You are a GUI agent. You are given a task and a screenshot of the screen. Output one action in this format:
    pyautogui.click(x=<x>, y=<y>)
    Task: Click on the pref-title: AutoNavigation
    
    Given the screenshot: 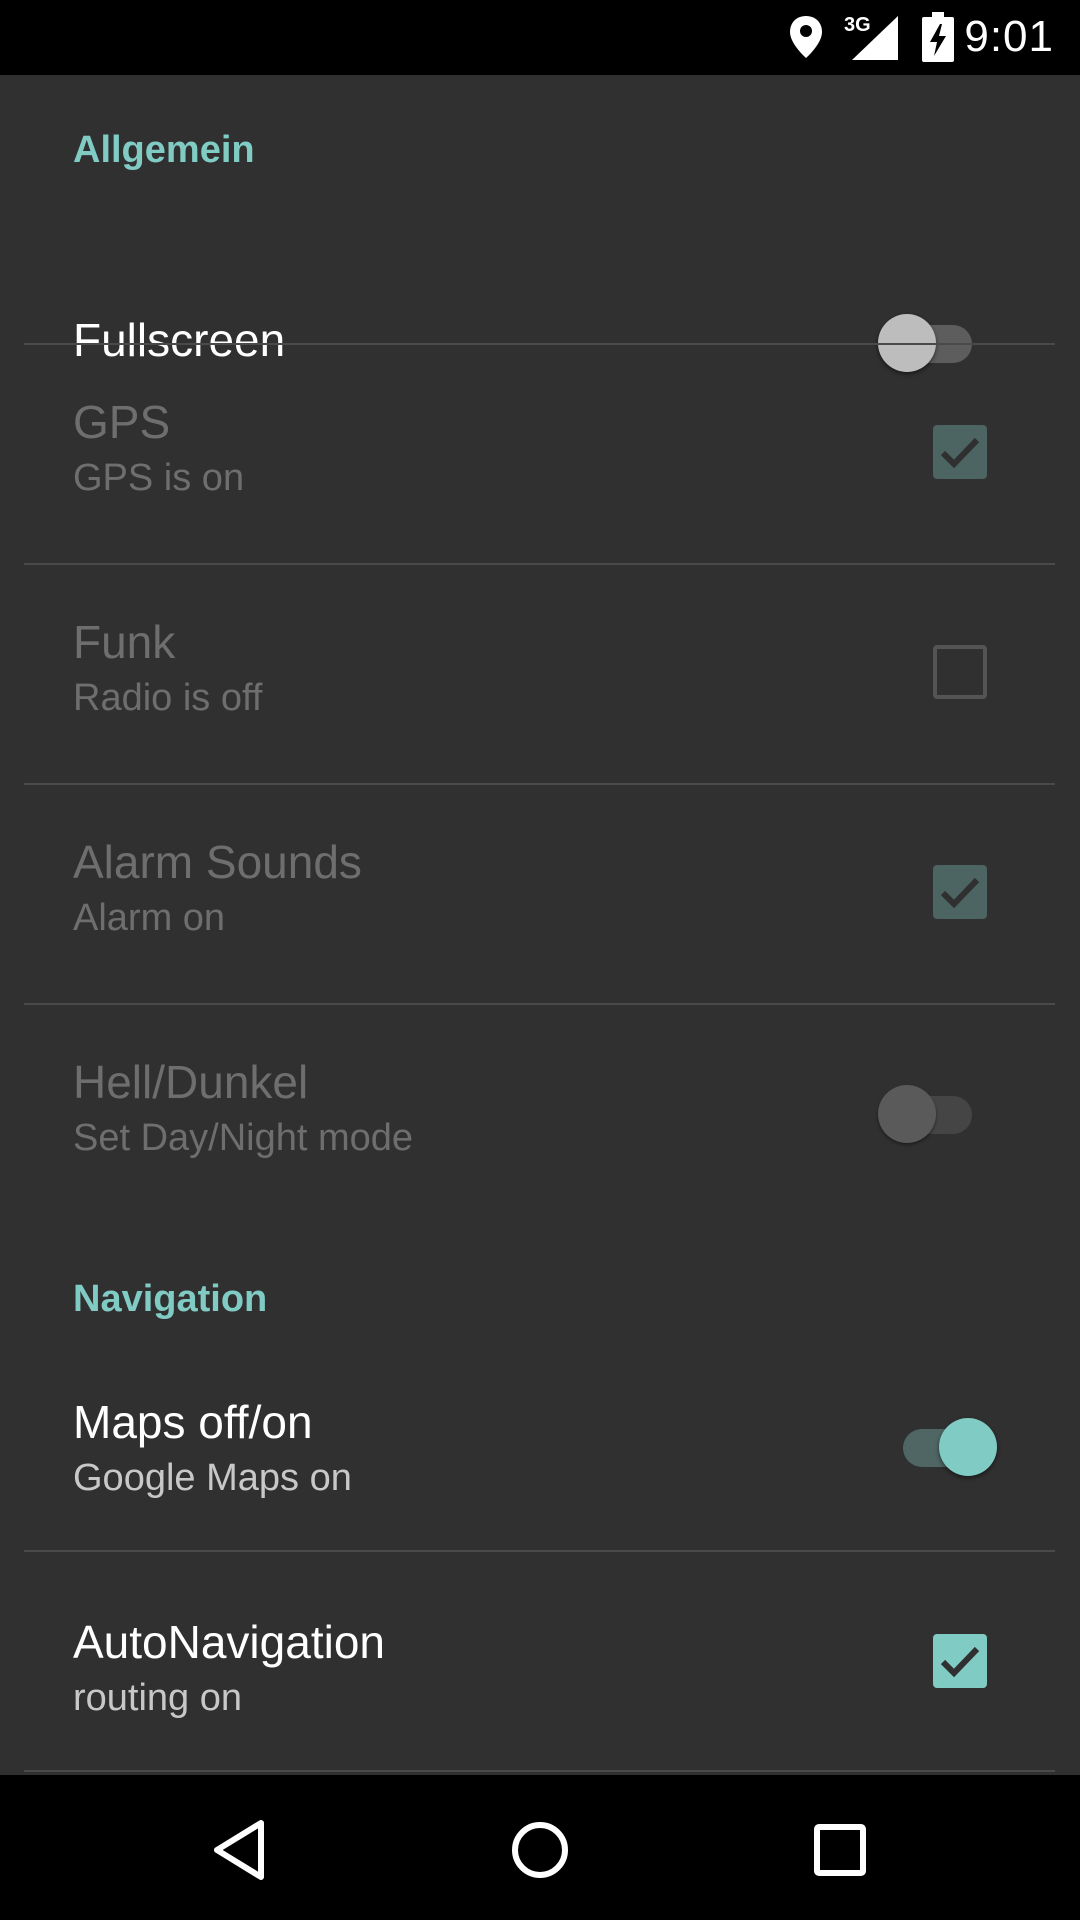 What is the action you would take?
    pyautogui.click(x=229, y=1642)
    